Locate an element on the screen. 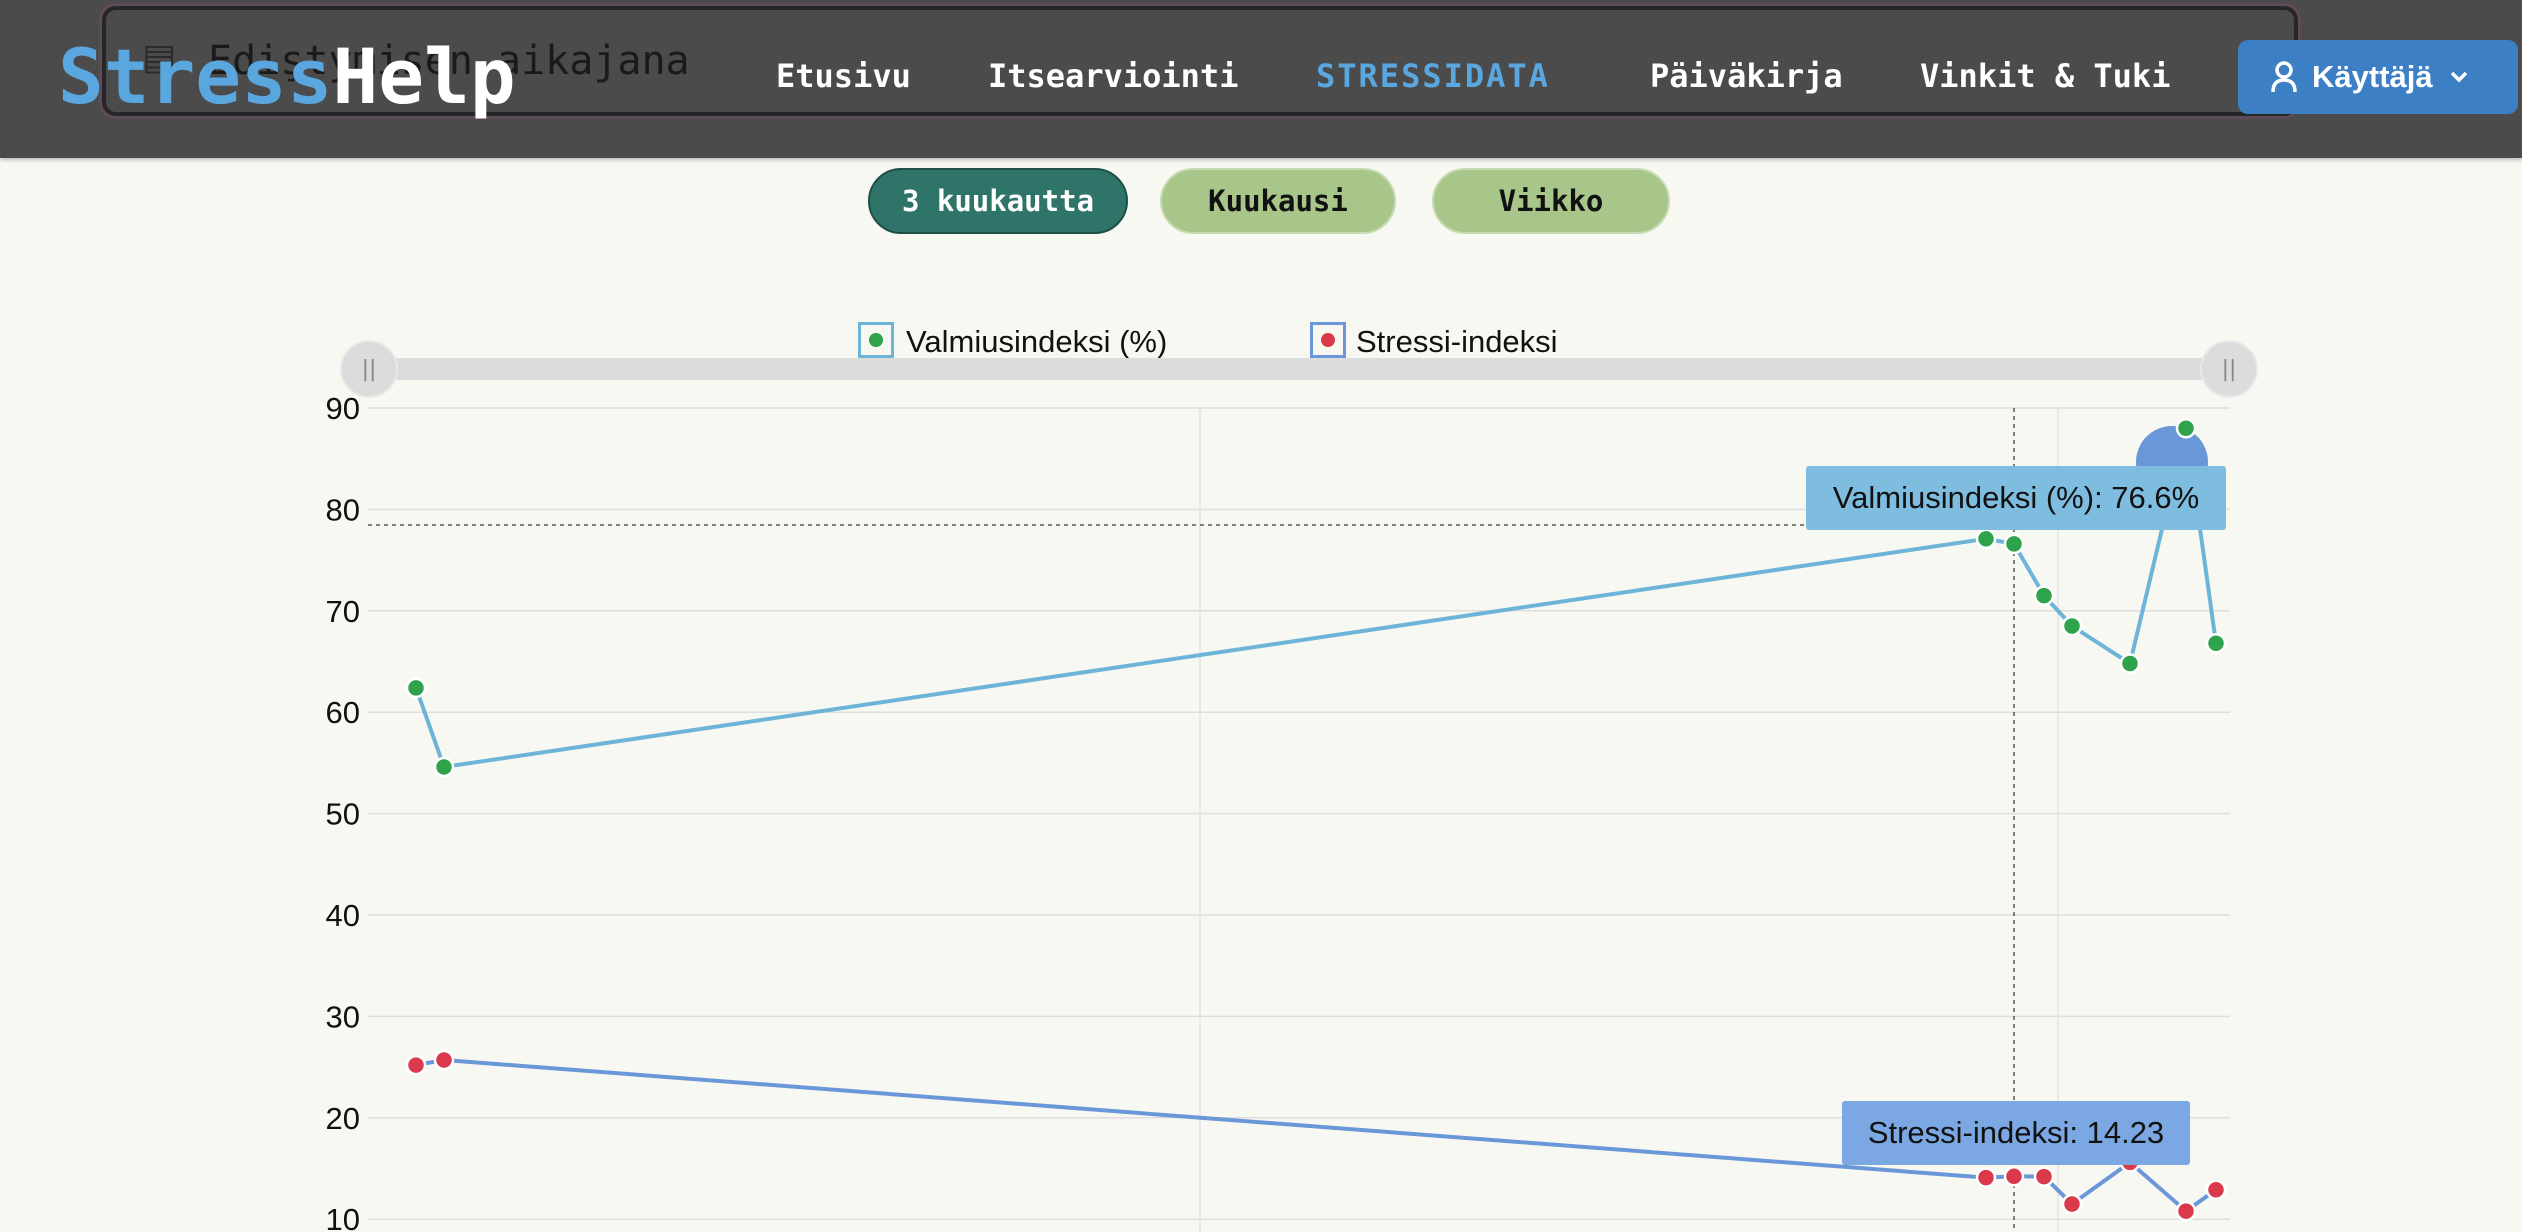 The width and height of the screenshot is (2522, 1232). chevron-down-icon is located at coordinates (2459, 77).